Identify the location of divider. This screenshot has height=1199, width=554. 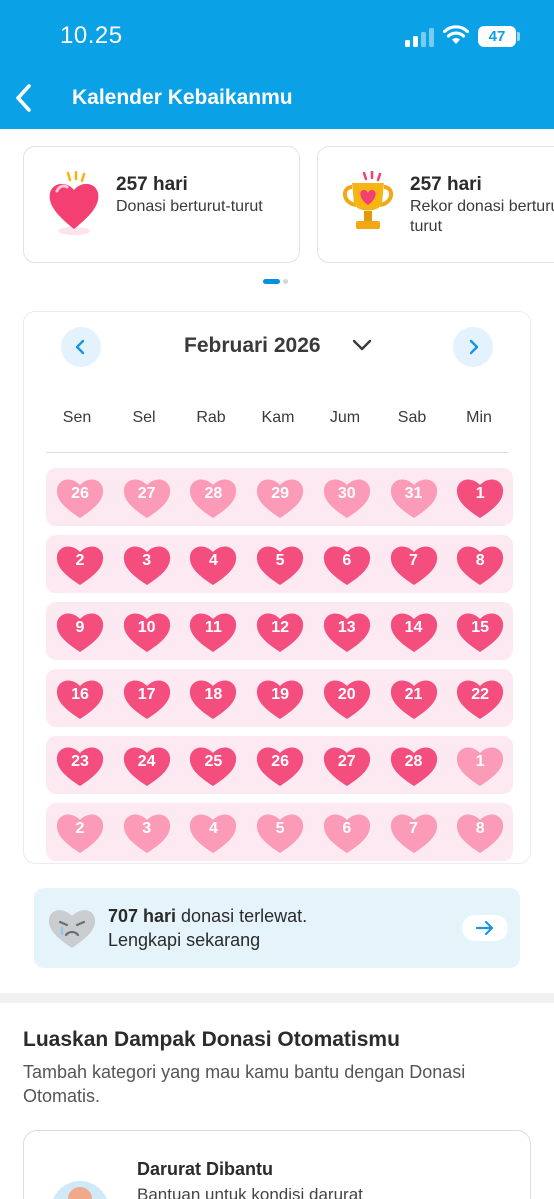
(277, 452).